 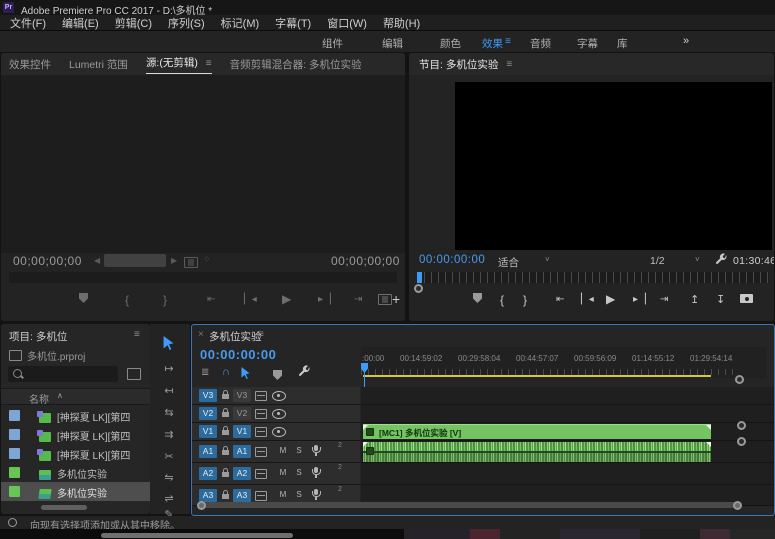 What do you see at coordinates (639, 299) in the screenshot?
I see `program-step-forward-button: ▸▕` at bounding box center [639, 299].